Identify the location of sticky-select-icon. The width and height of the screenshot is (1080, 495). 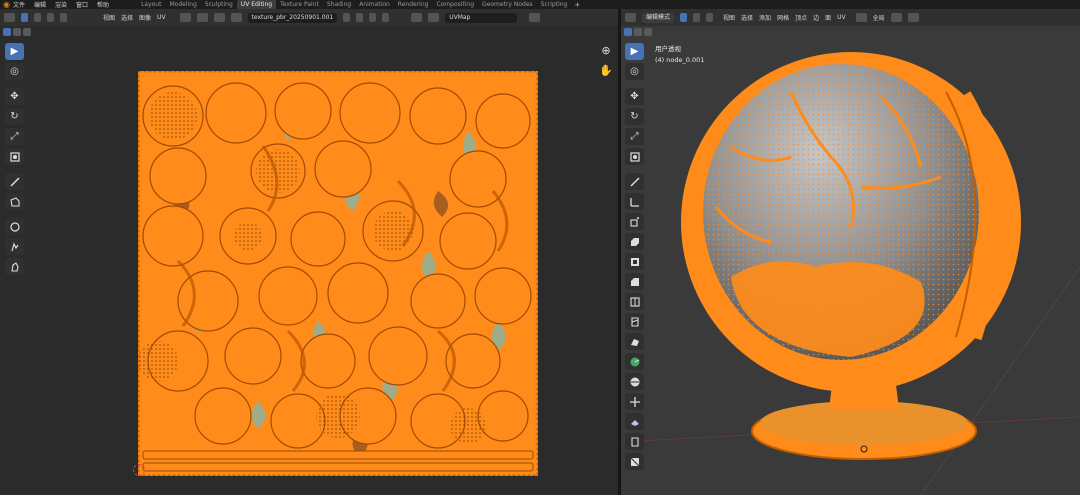
(27, 31).